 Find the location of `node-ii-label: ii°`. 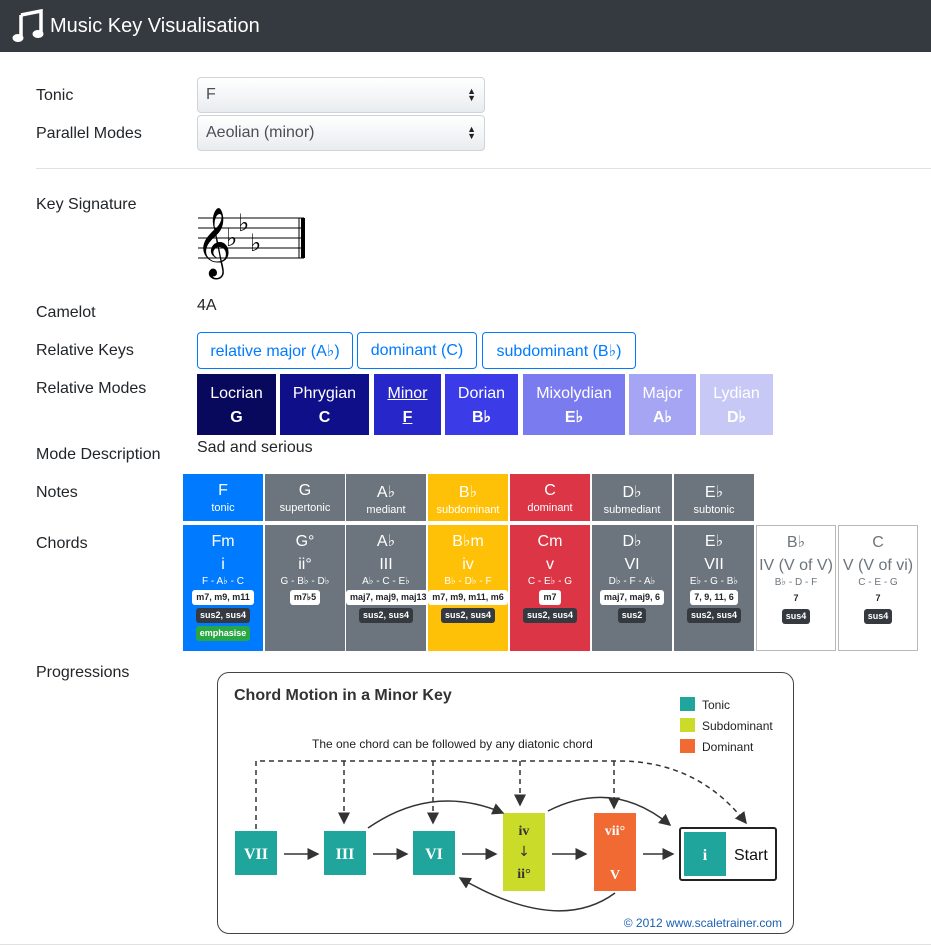

node-ii-label: ii° is located at coordinates (523, 874).